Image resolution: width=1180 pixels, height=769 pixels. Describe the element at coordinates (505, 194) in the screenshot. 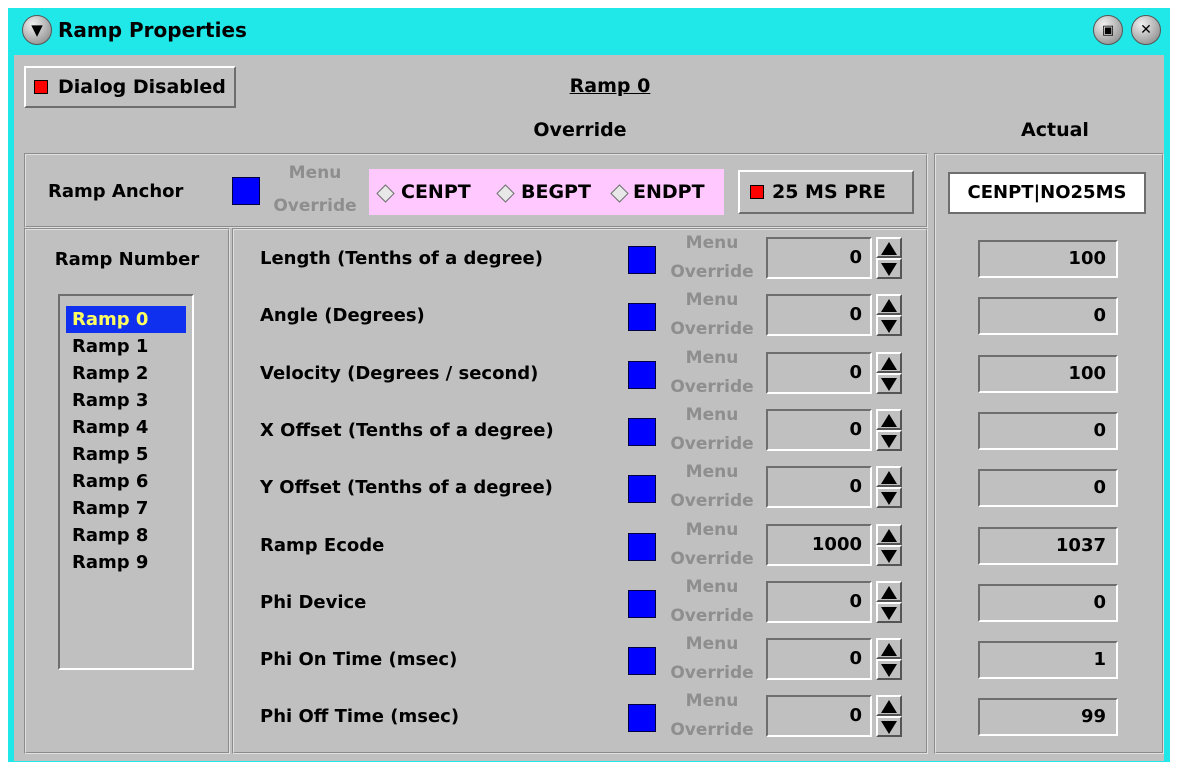

I see `radio-begpt` at that location.